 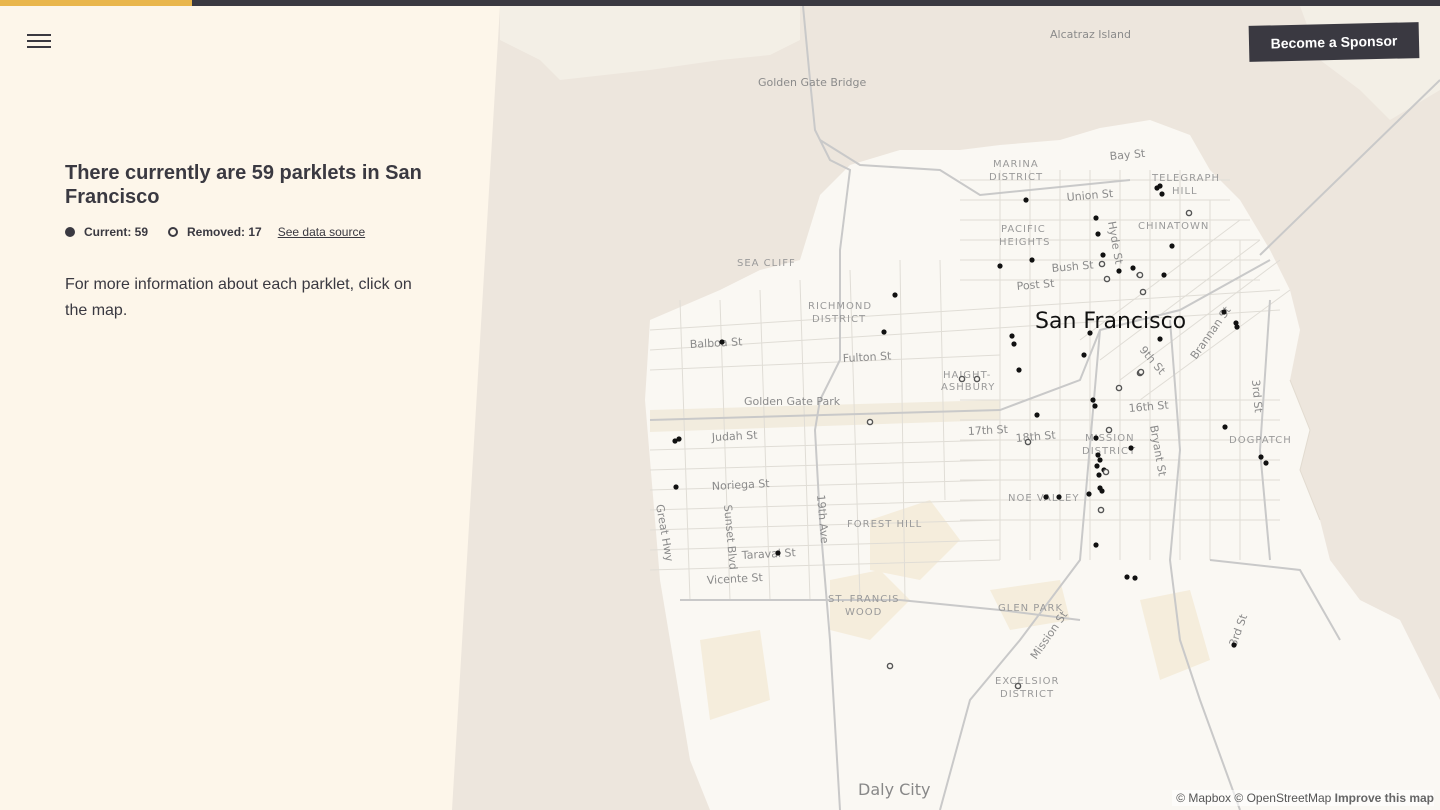 What do you see at coordinates (70, 232) in the screenshot?
I see `filled-circle-icon` at bounding box center [70, 232].